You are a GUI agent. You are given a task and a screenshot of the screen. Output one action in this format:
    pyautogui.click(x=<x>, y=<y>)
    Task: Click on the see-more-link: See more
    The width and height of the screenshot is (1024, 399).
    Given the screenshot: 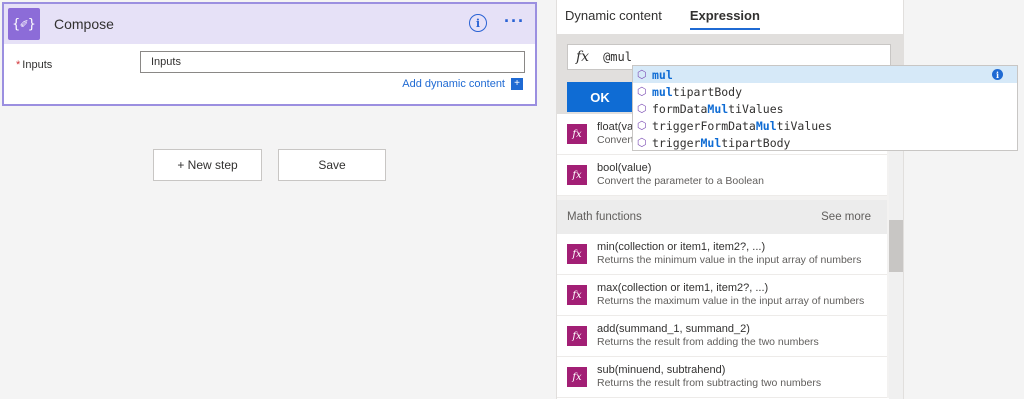 What is the action you would take?
    pyautogui.click(x=846, y=217)
    